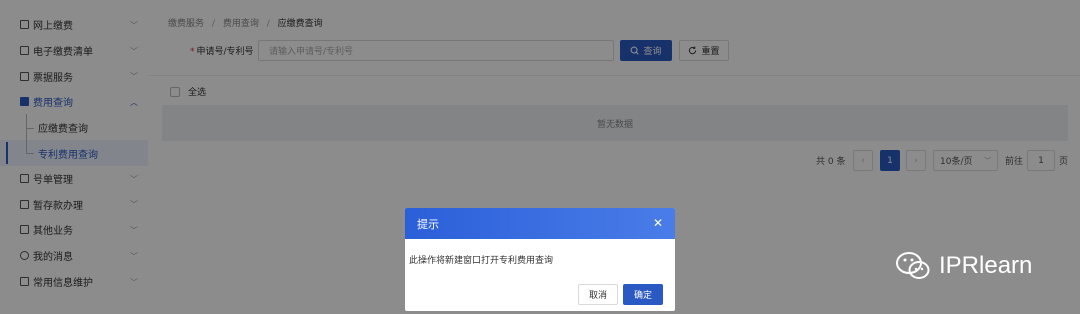 Image resolution: width=1080 pixels, height=314 pixels. What do you see at coordinates (540, 223) in the screenshot?
I see `dialog-header: 提示 ✕` at bounding box center [540, 223].